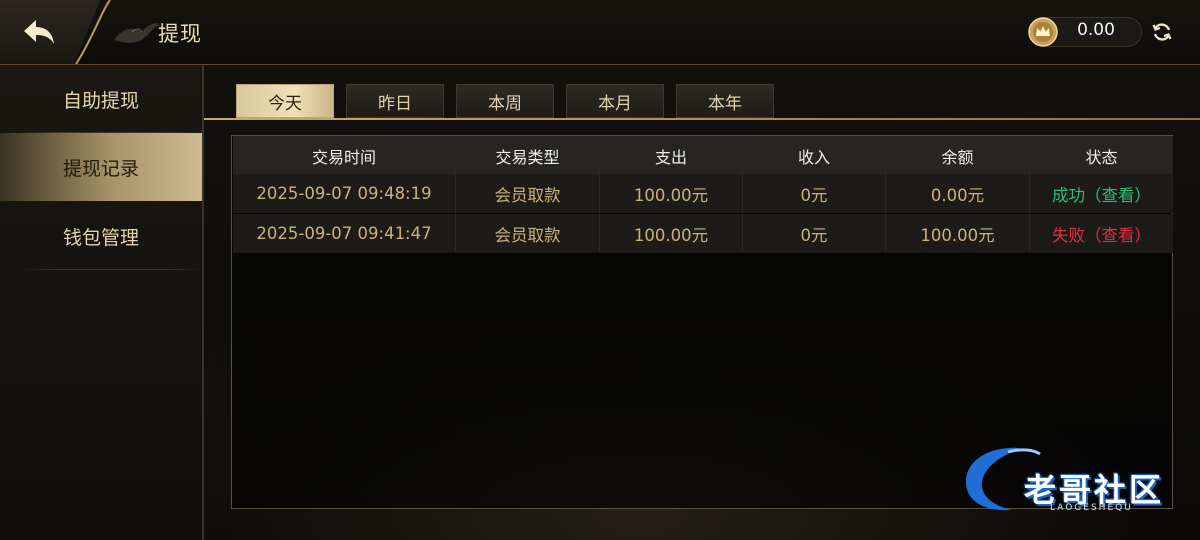 The height and width of the screenshot is (540, 1200). I want to click on cell-balance: 0.00元, so click(958, 193).